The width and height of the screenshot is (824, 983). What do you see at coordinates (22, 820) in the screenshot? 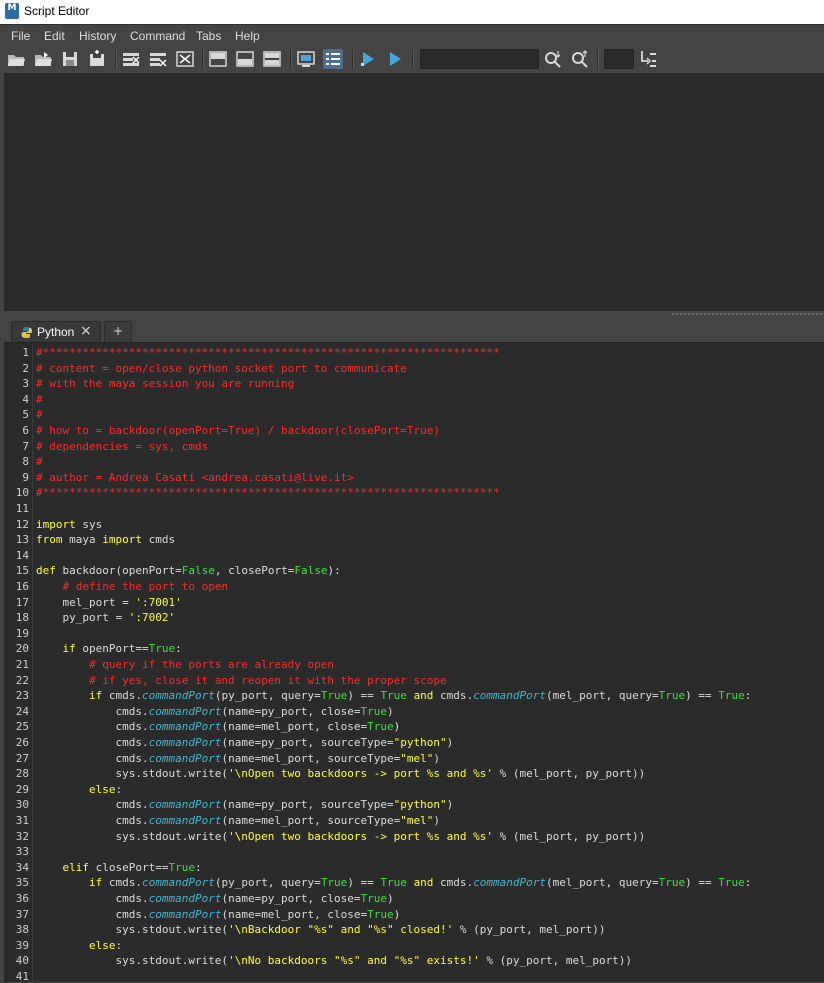
I see `line-number: 31` at bounding box center [22, 820].